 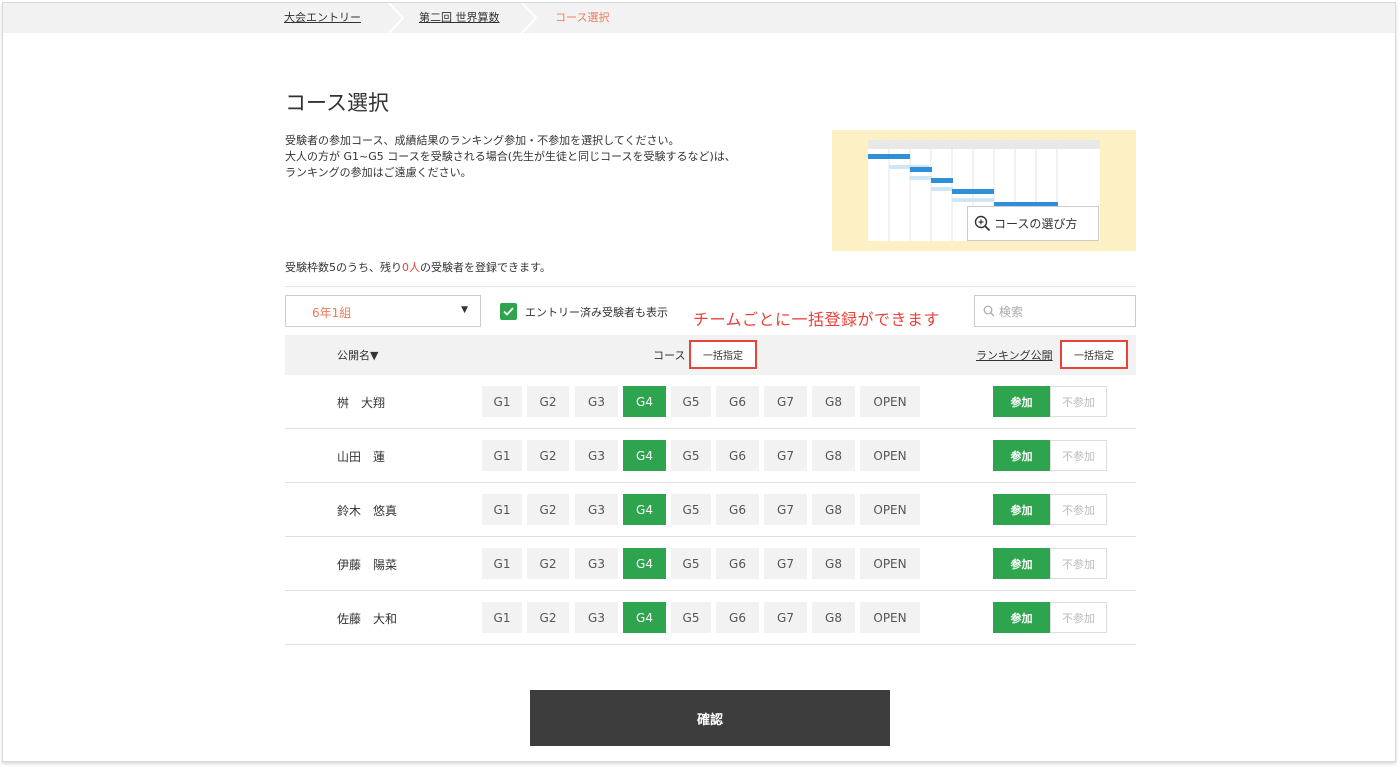 What do you see at coordinates (367, 565) in the screenshot?
I see `participant-name: 伊藤 陽菜` at bounding box center [367, 565].